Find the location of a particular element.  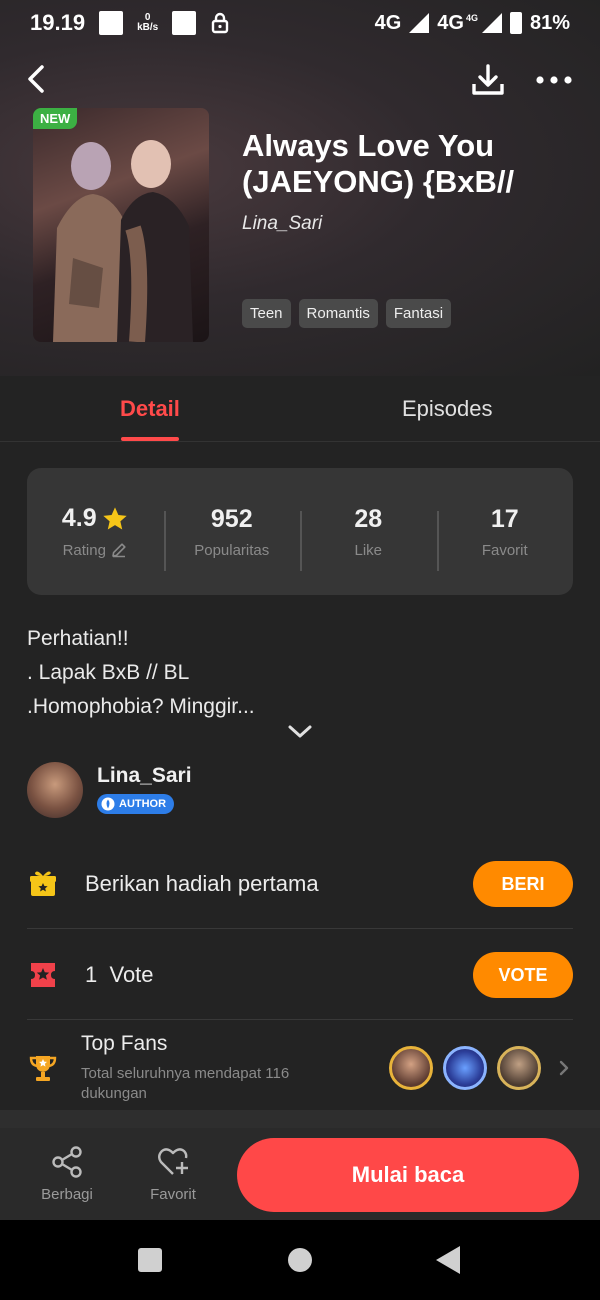

stat-rating: 4.9 Rating is located at coordinates (95, 531).